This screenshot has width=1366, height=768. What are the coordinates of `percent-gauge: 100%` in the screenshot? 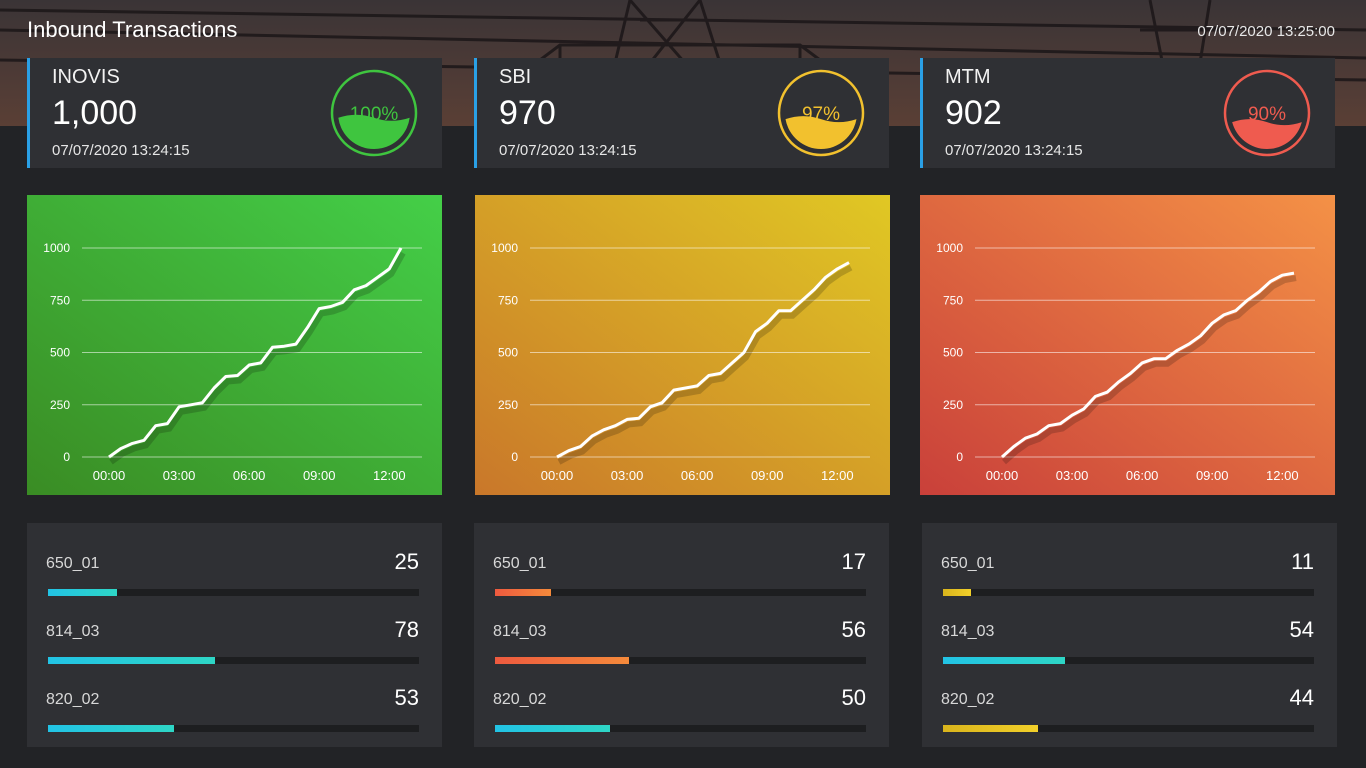 It's located at (374, 113).